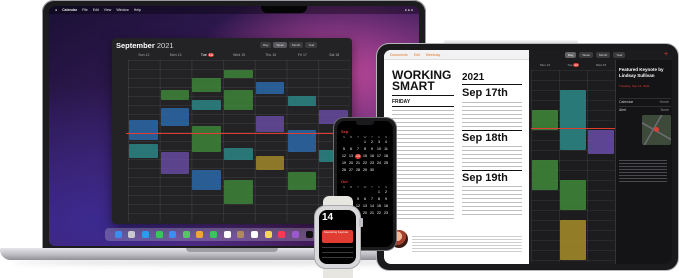  What do you see at coordinates (145, 234) in the screenshot?
I see `safari-icon` at bounding box center [145, 234].